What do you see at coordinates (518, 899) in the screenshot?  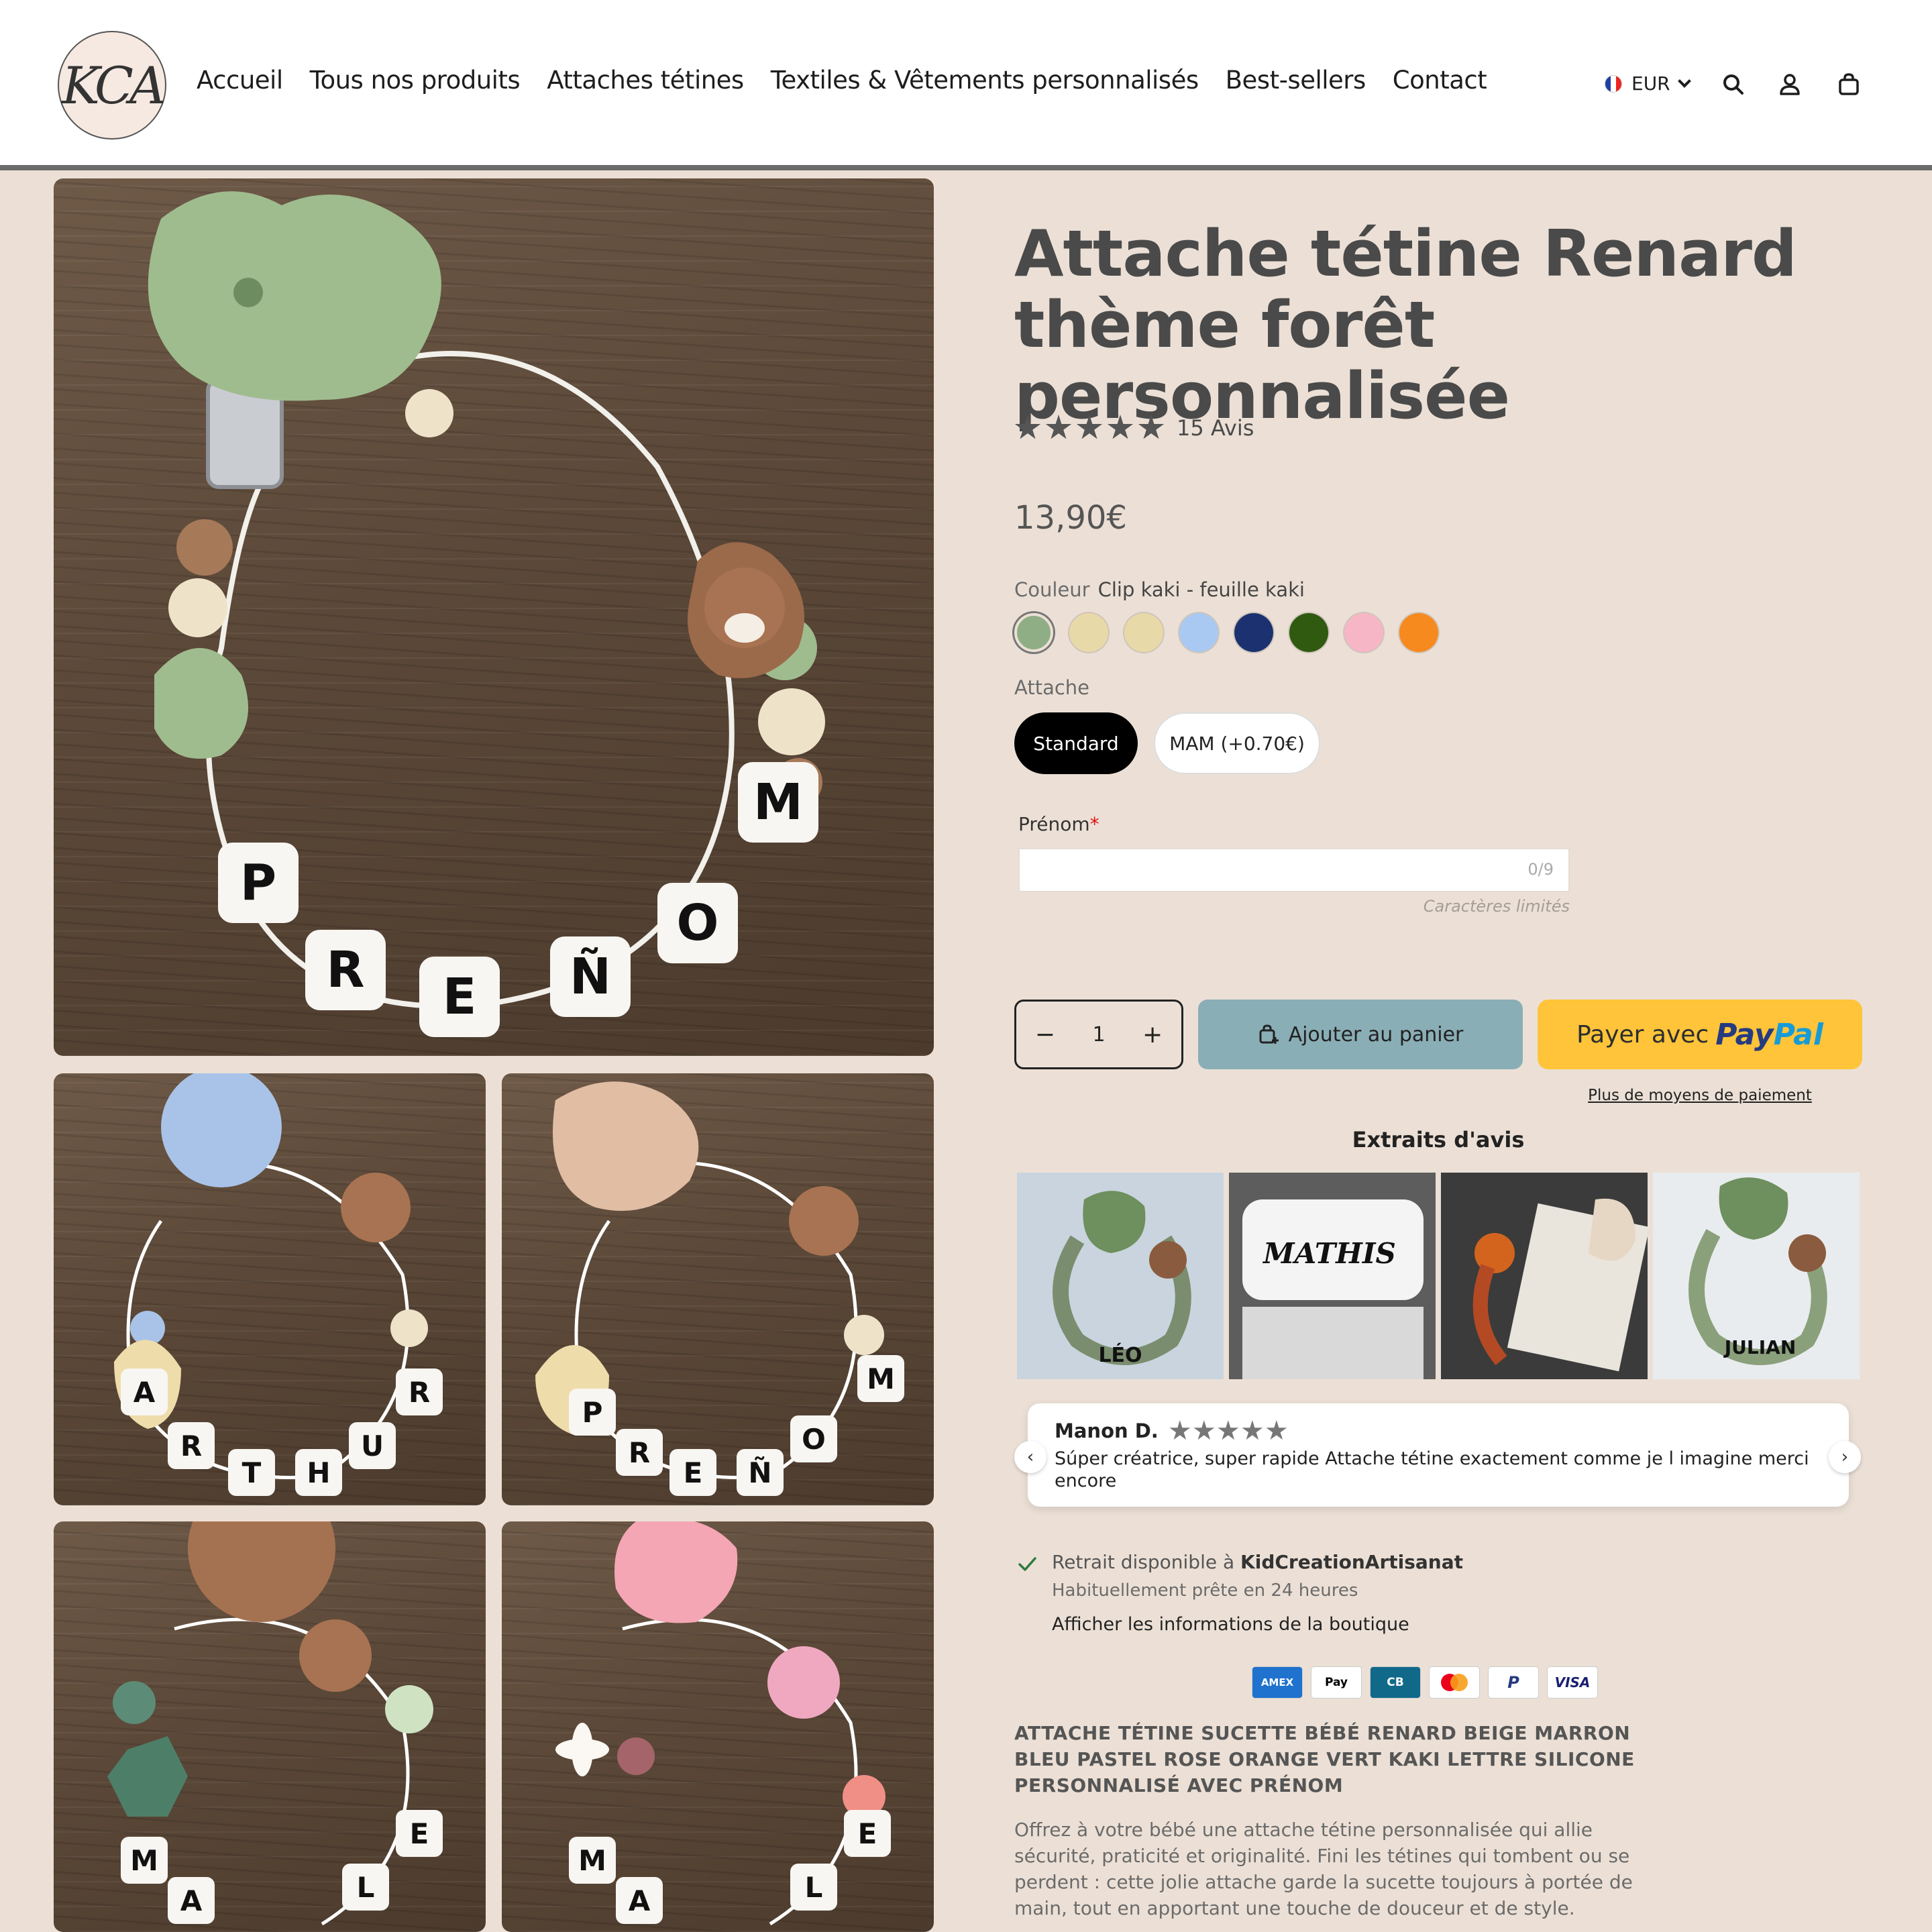 I see `name-beads: P R E Ñ O M` at bounding box center [518, 899].